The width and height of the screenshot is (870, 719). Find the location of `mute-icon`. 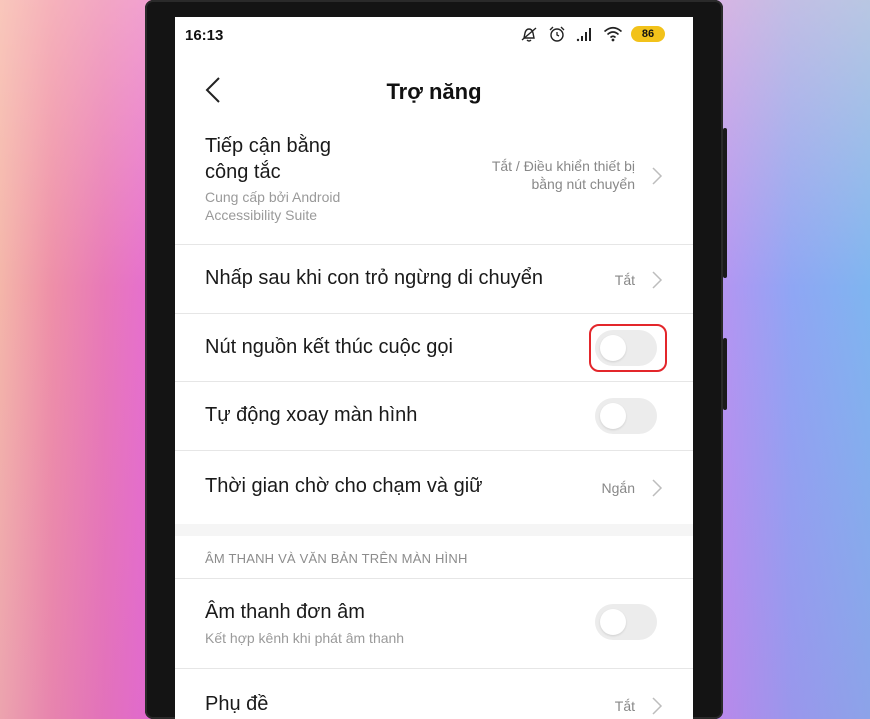

mute-icon is located at coordinates (529, 34).